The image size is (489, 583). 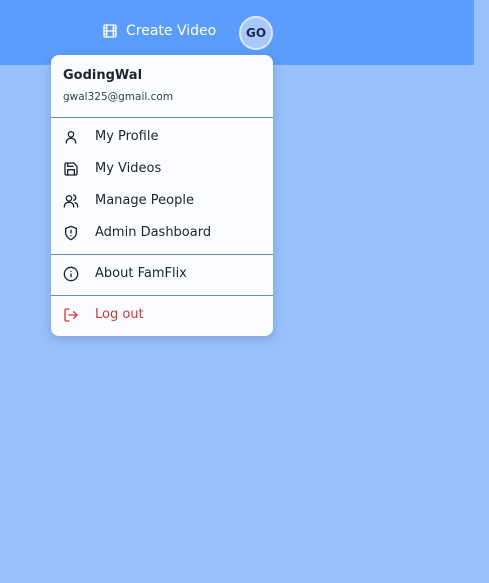 I want to click on user-email: gwal325@gmail.com, so click(x=118, y=97).